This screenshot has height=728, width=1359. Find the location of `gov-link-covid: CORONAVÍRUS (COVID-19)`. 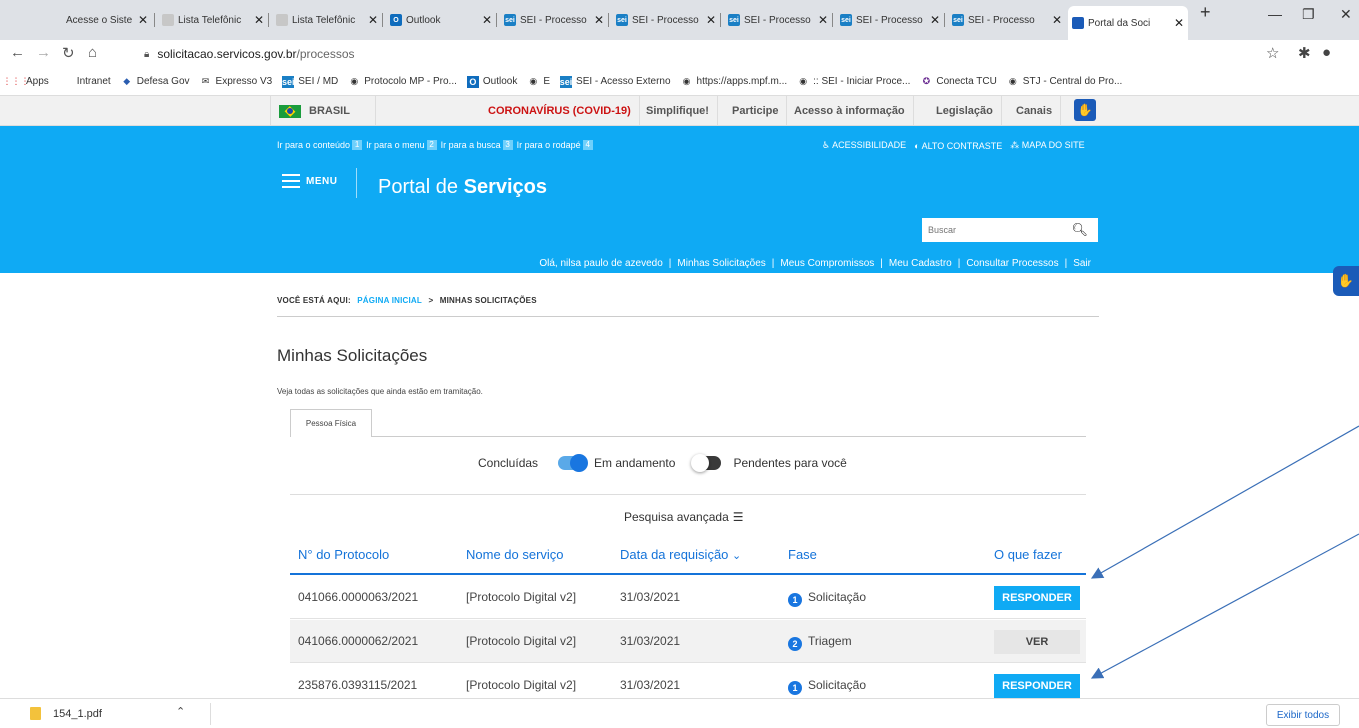

gov-link-covid: CORONAVÍRUS (COVID-19) is located at coordinates (560, 111).